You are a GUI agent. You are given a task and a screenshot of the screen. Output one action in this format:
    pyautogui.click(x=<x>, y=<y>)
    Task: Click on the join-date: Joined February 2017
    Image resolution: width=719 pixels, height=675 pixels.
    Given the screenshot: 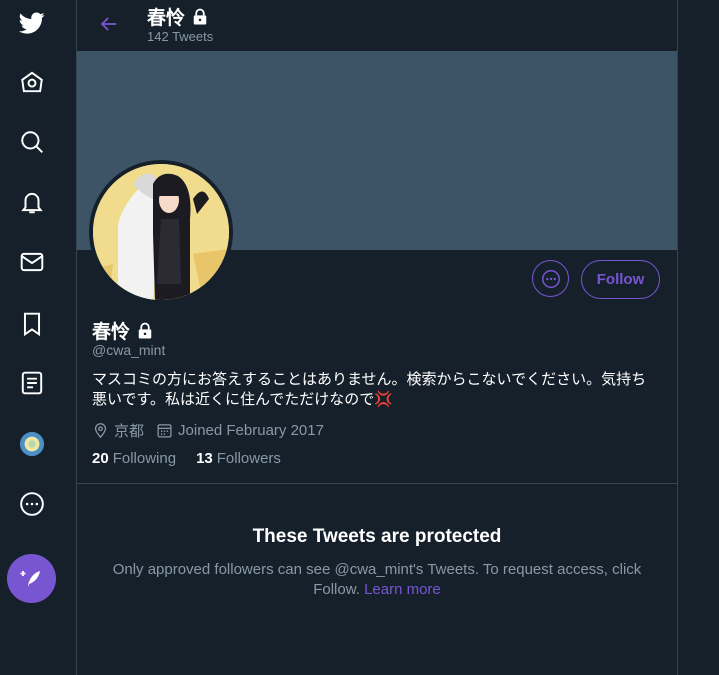 What is the action you would take?
    pyautogui.click(x=240, y=430)
    